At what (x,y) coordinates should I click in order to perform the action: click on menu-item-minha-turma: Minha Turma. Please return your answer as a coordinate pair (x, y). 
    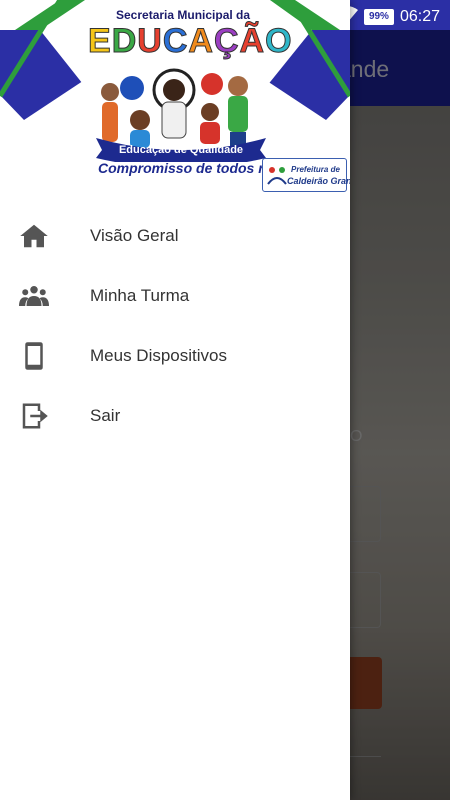
    Looking at the image, I should click on (175, 296).